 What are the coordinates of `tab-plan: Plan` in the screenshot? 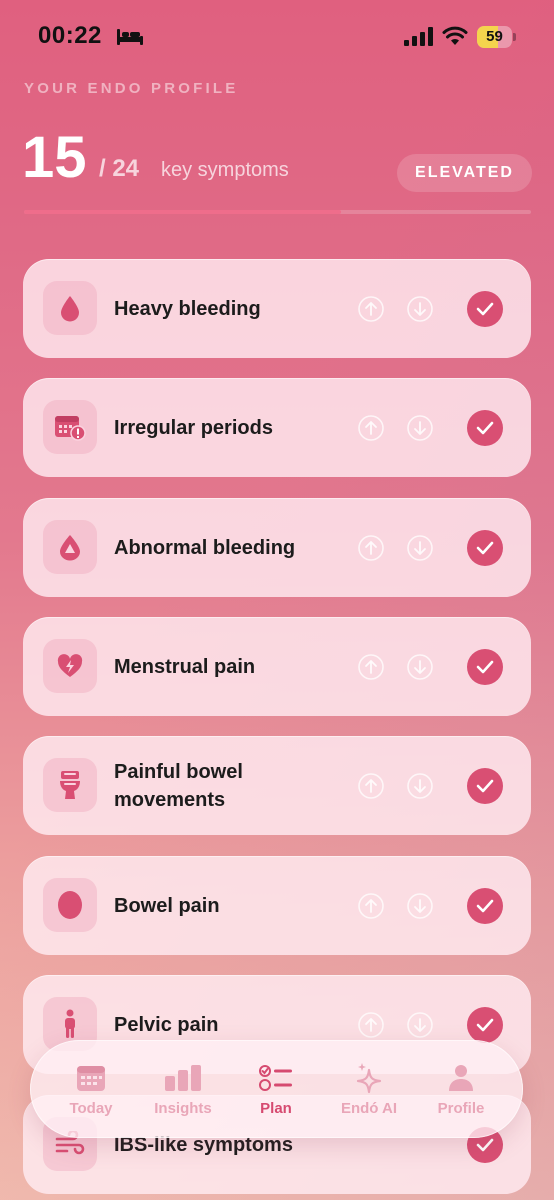 It's located at (276, 1089).